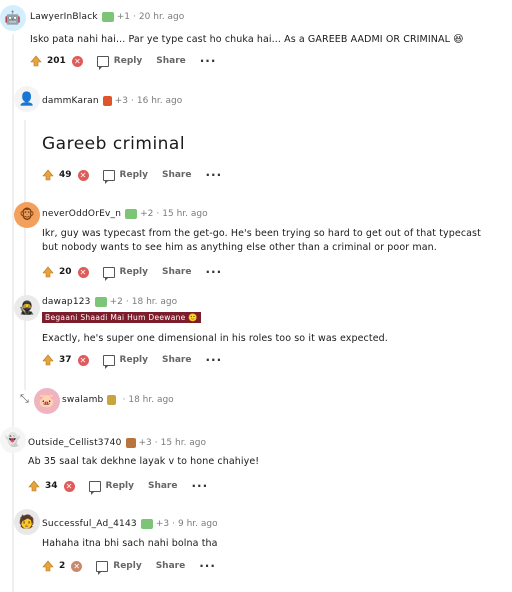 The image size is (512, 592). Describe the element at coordinates (70, 101) in the screenshot. I see `username: dammKaran` at that location.